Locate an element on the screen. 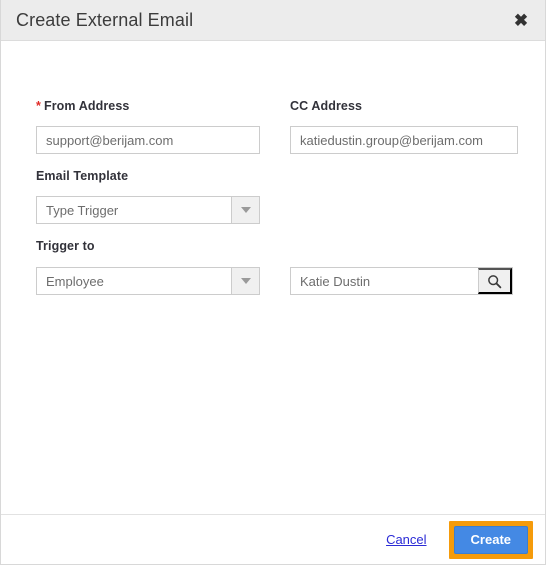  search-icon is located at coordinates (495, 281).